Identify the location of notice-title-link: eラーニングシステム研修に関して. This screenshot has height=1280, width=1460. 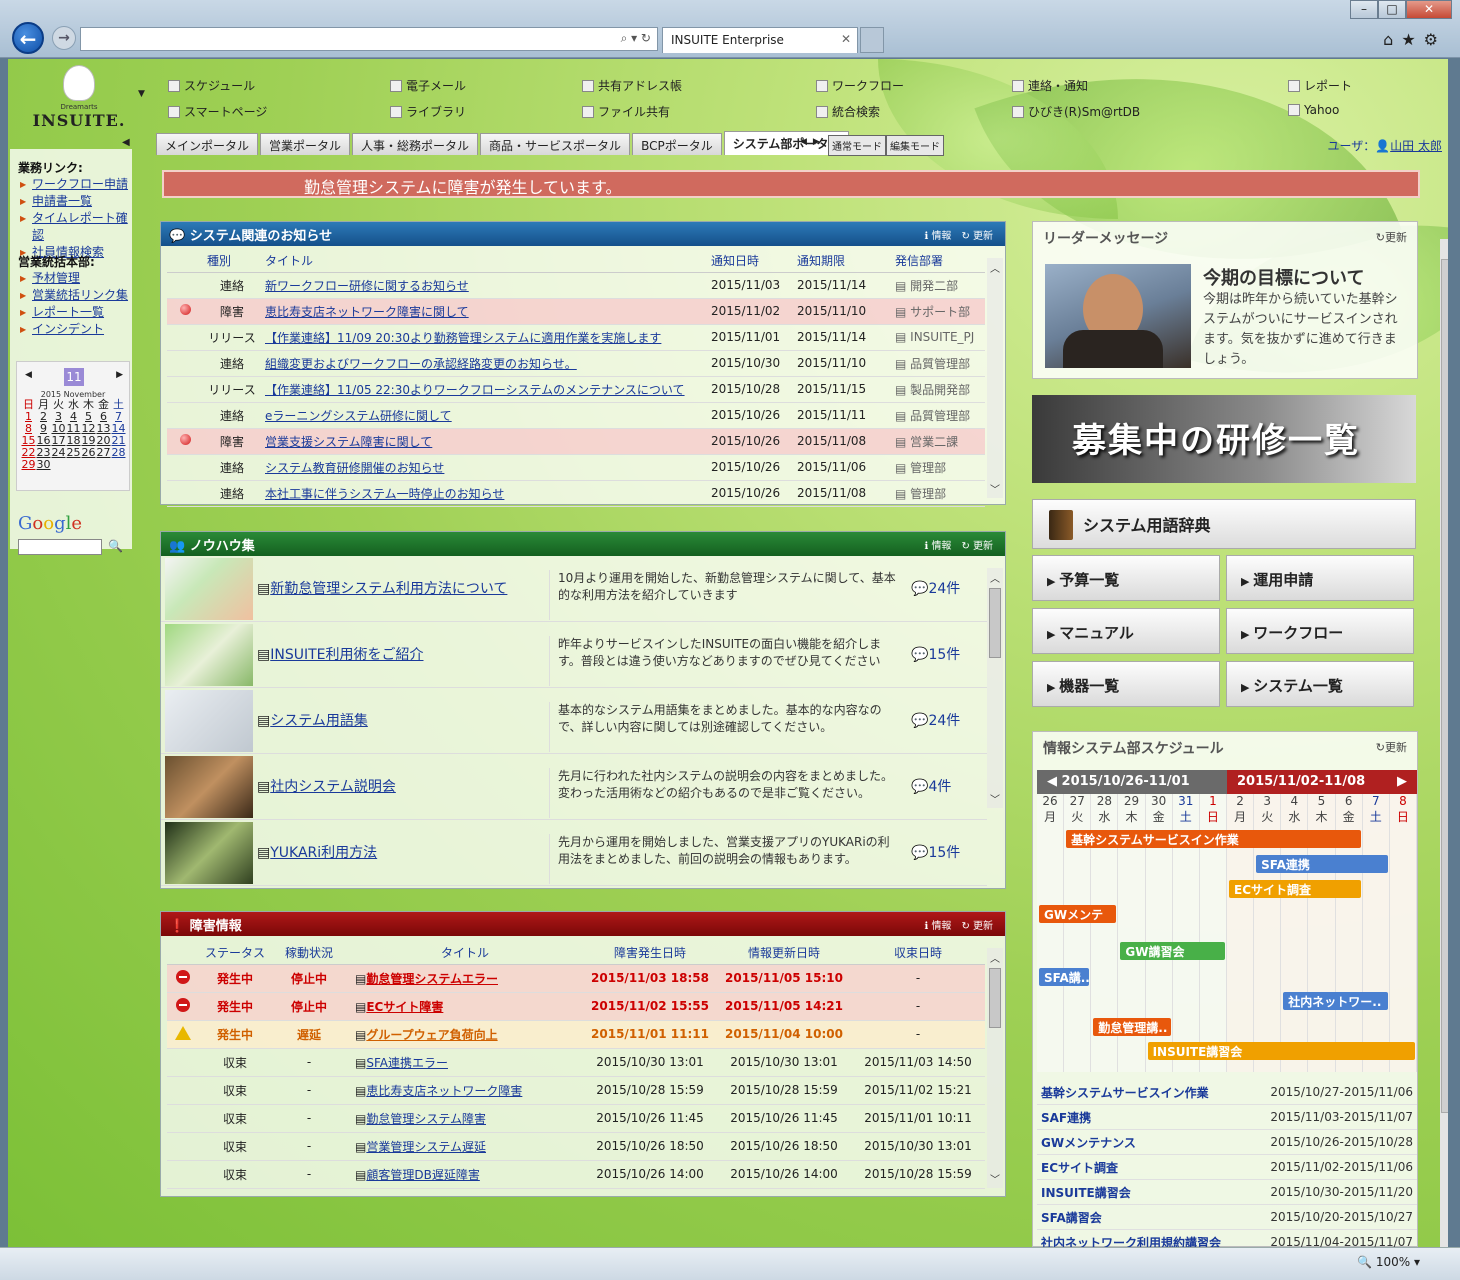
(358, 416).